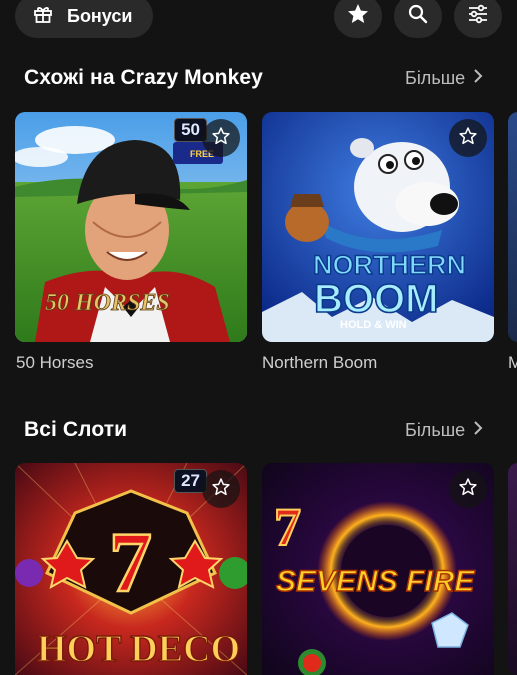 Image resolution: width=517 pixels, height=675 pixels. I want to click on game-card-hot-deco: 7 HOT DECO 27, so click(131, 569).